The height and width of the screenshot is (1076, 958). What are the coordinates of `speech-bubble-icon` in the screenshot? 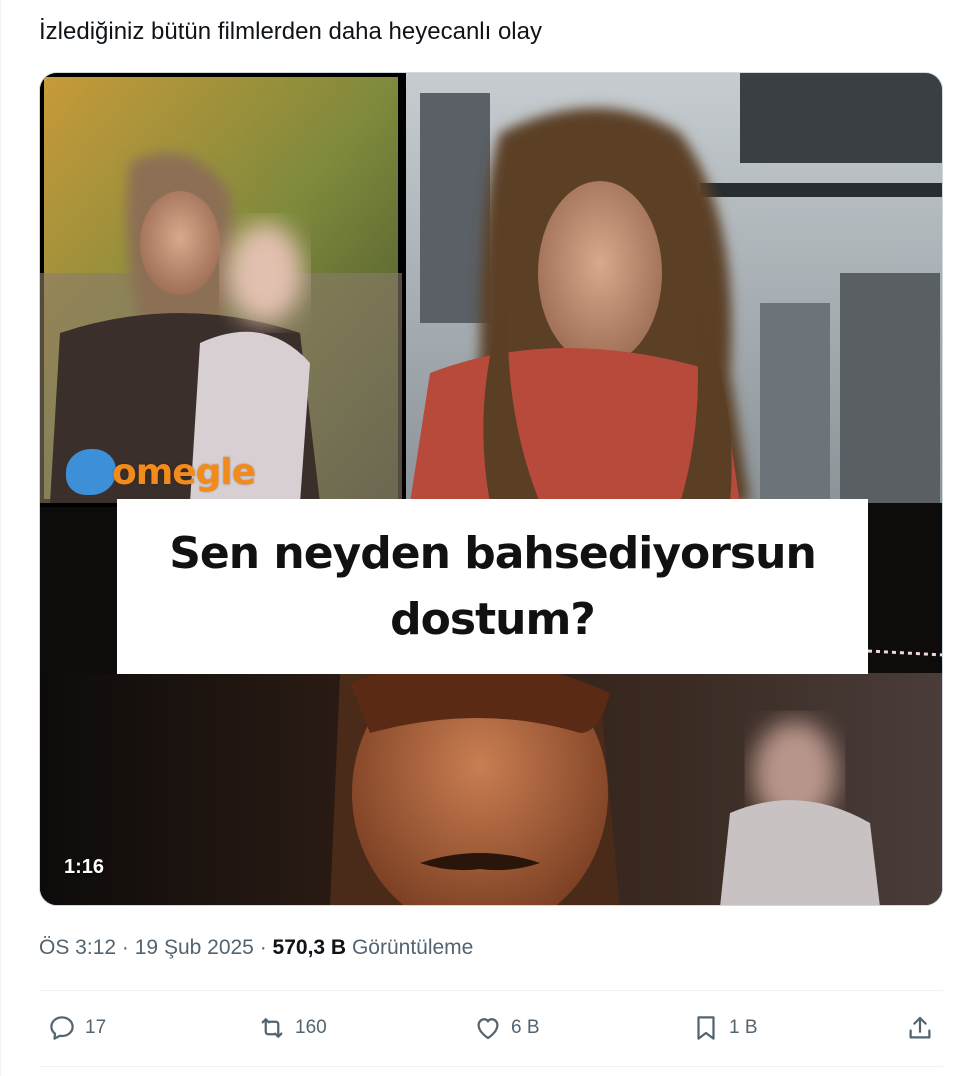 It's located at (62, 1028).